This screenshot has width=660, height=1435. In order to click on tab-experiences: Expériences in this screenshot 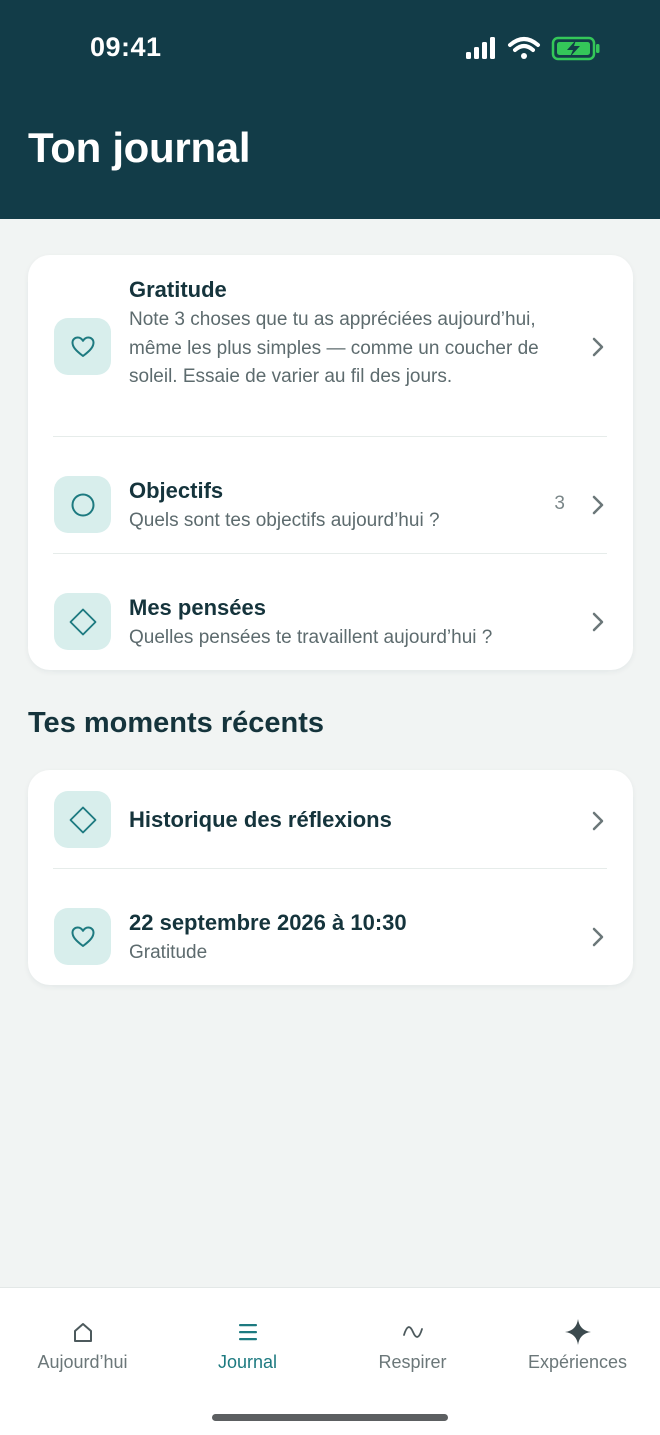, I will do `click(577, 1338)`.